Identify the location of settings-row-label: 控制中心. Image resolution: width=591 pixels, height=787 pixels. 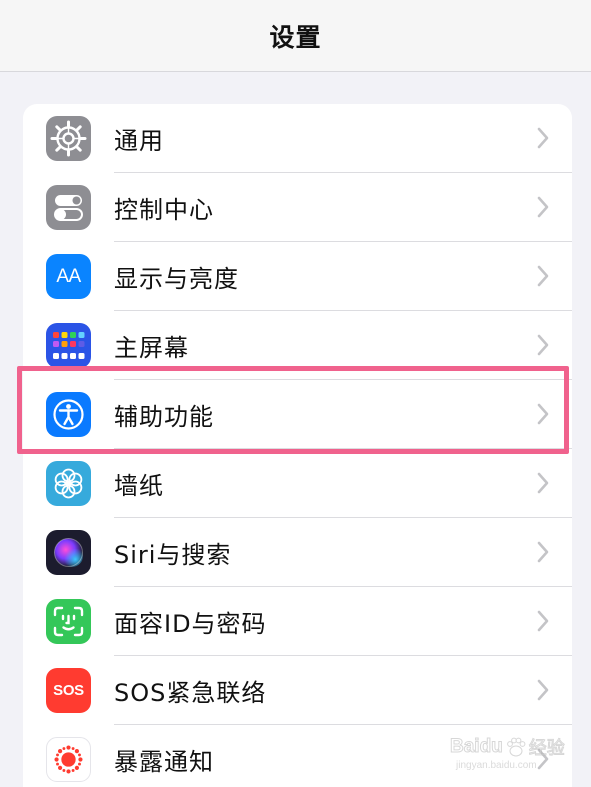
(164, 210).